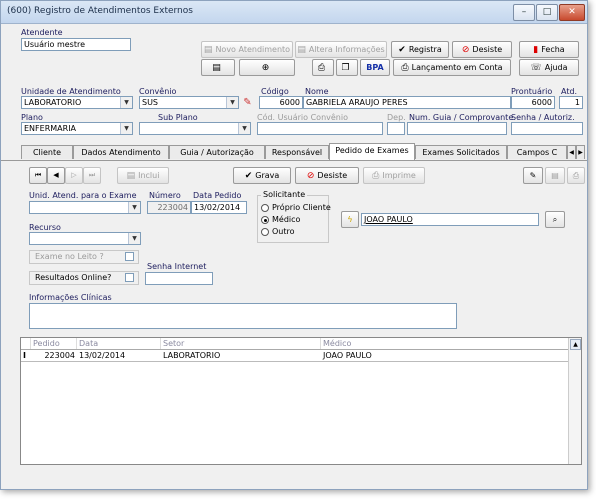 The height and width of the screenshot is (499, 596). What do you see at coordinates (452, 67) in the screenshot?
I see `lancamento-em-conta-button: ⎙ Lançamento em Conta` at bounding box center [452, 67].